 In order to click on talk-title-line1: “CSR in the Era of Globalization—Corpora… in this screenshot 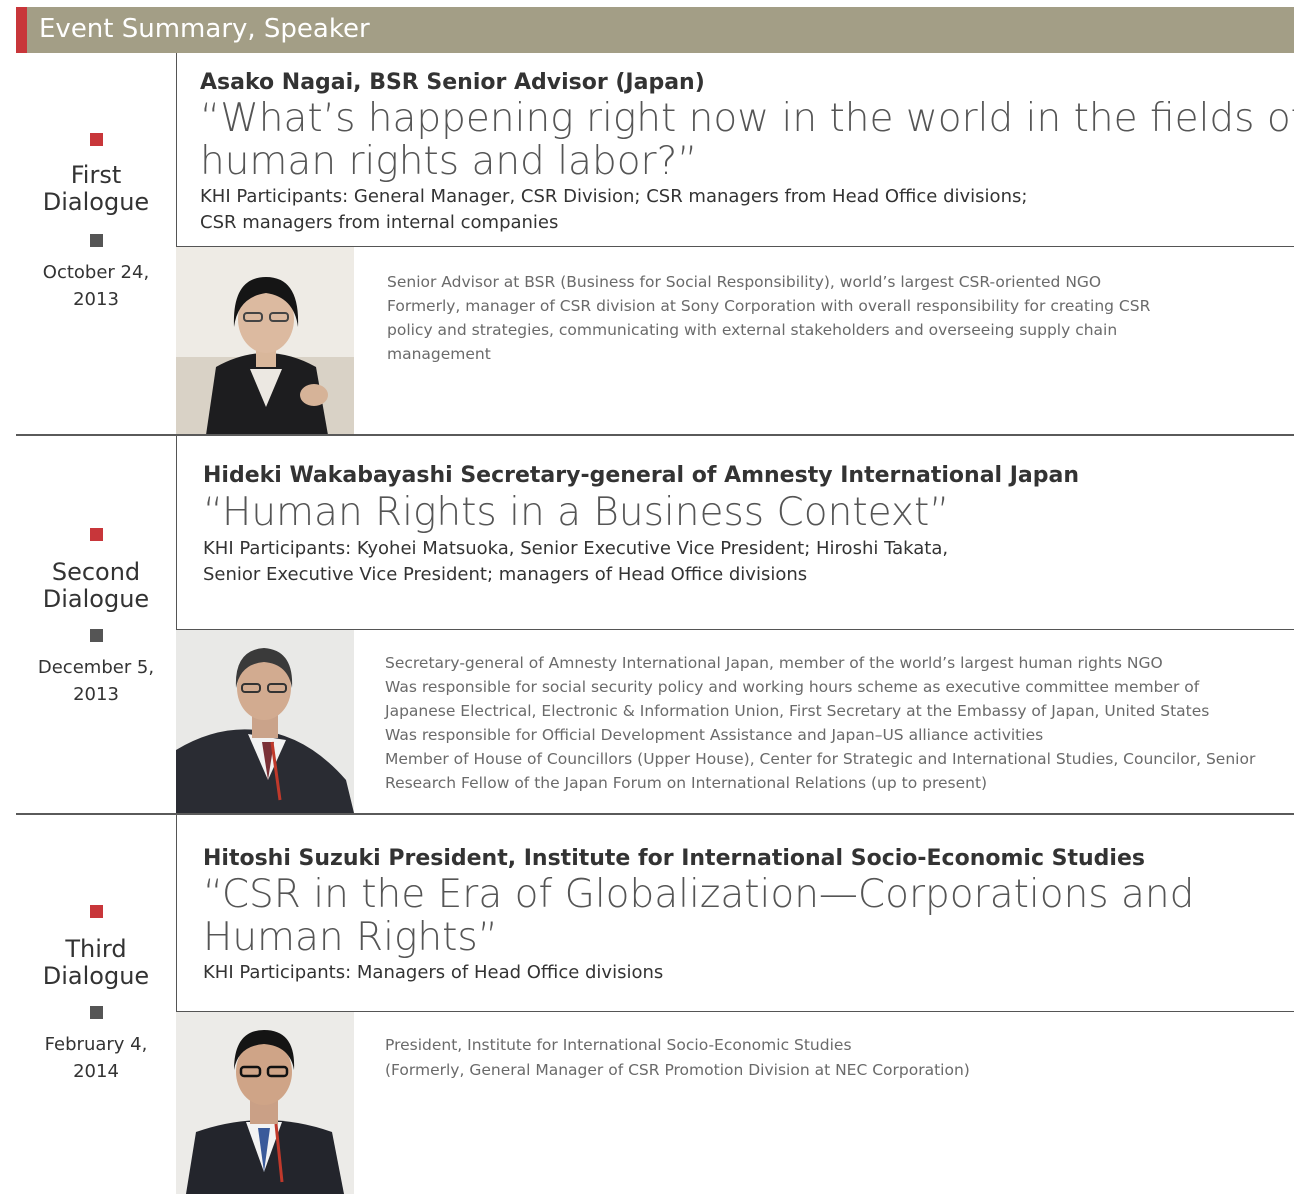, I will do `click(699, 894)`.